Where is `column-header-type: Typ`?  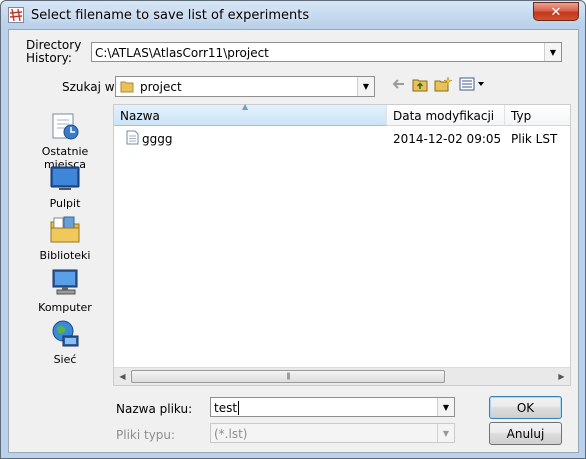
column-header-type: Typ is located at coordinates (537, 115).